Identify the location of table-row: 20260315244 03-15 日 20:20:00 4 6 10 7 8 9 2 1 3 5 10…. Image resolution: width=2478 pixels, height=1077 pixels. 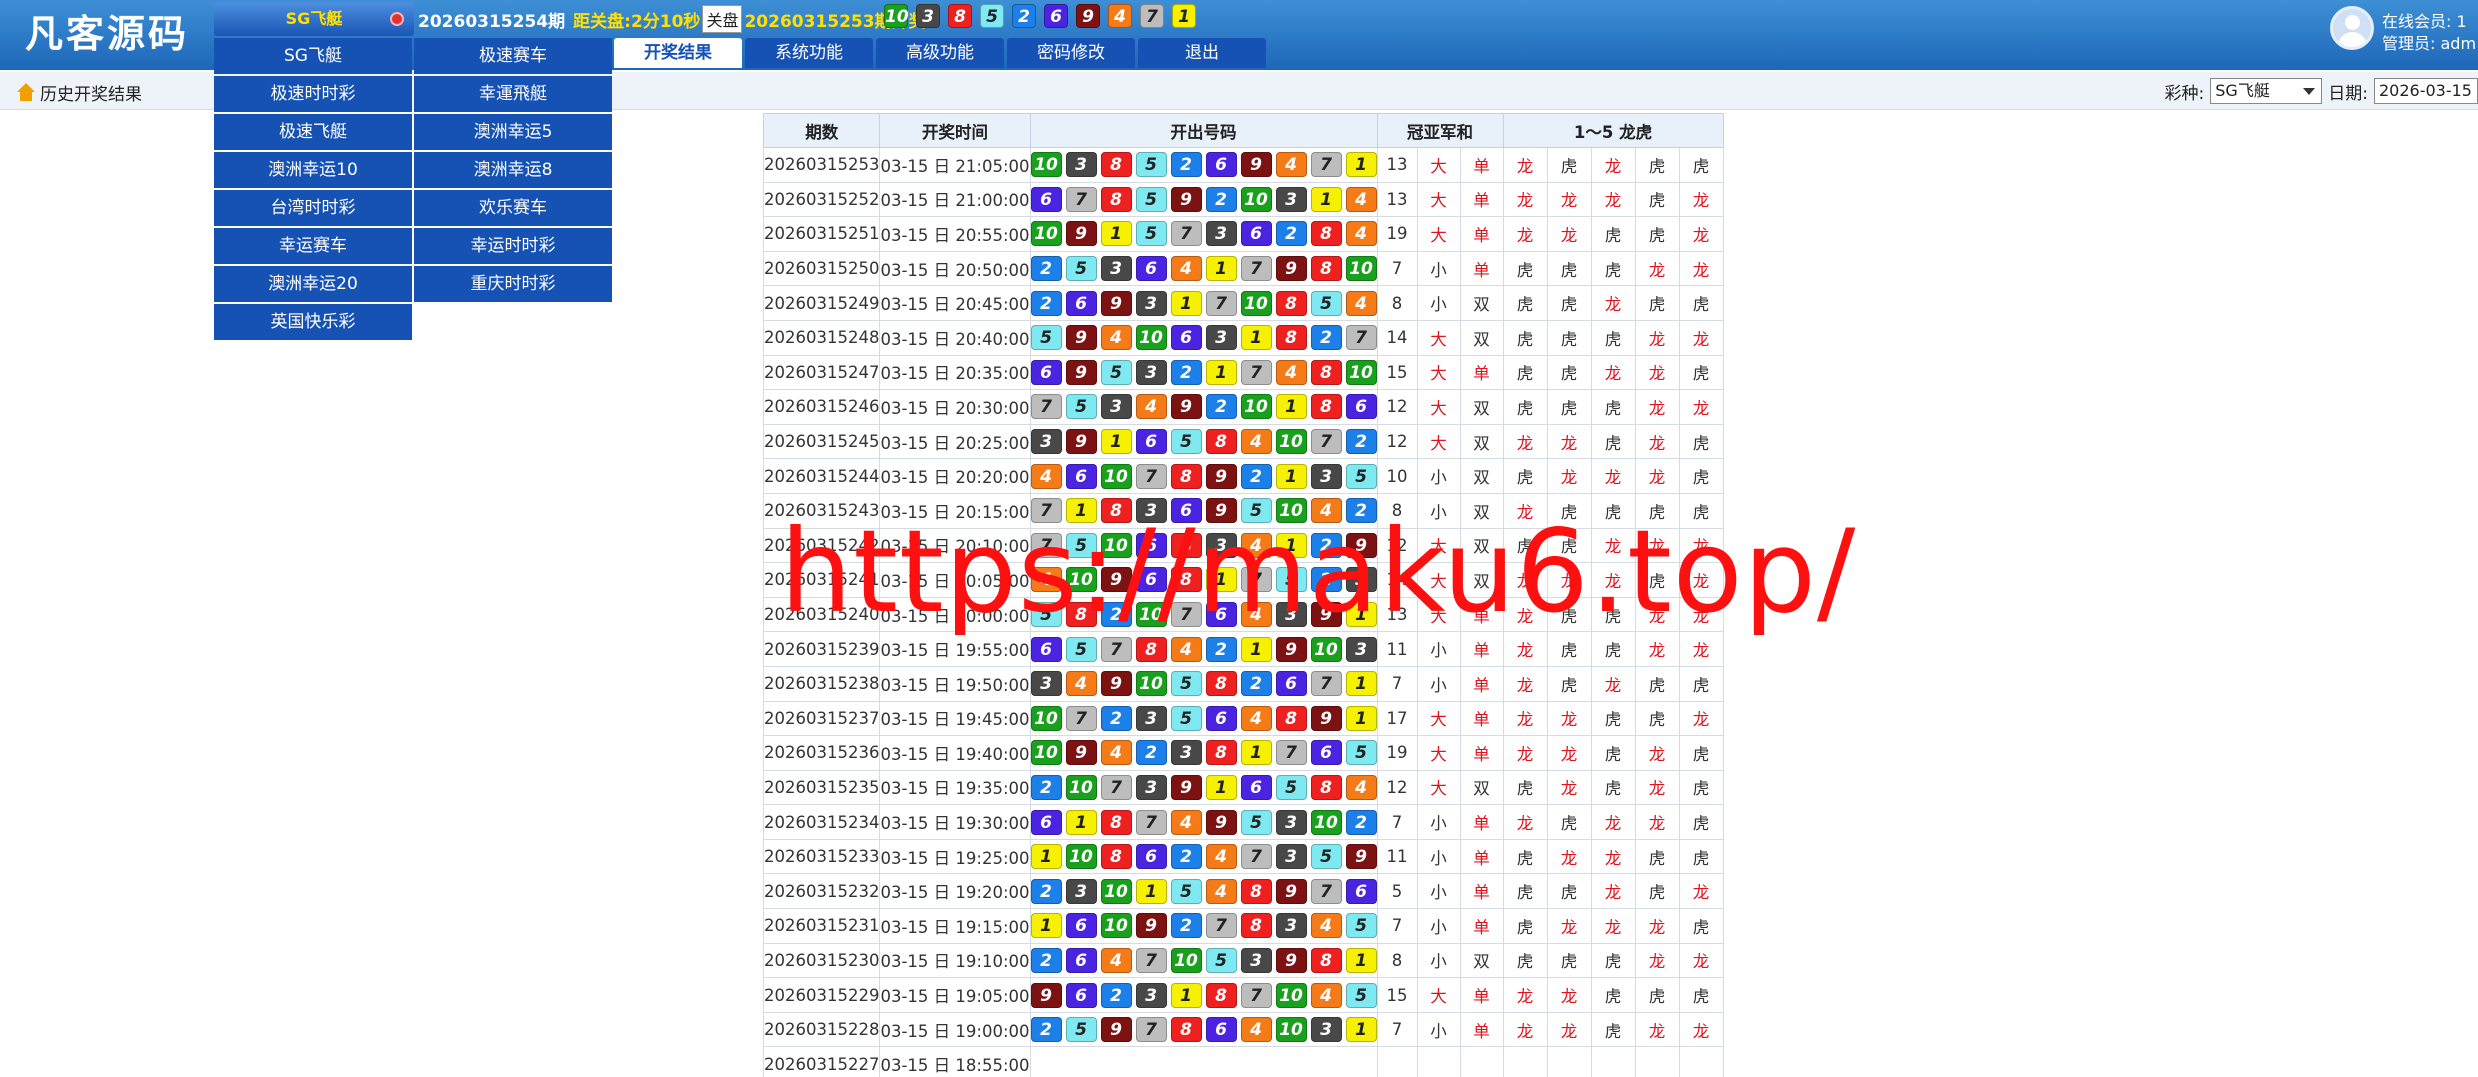
(1243, 476).